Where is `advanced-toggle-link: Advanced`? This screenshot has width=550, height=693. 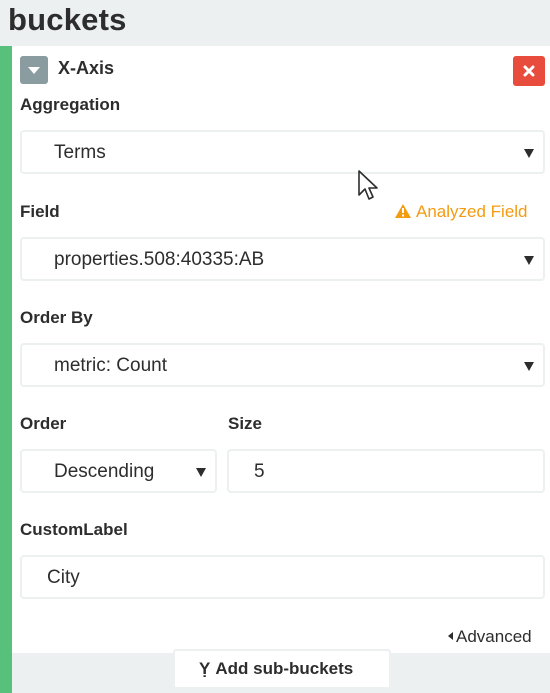
advanced-toggle-link: Advanced is located at coordinates (490, 637).